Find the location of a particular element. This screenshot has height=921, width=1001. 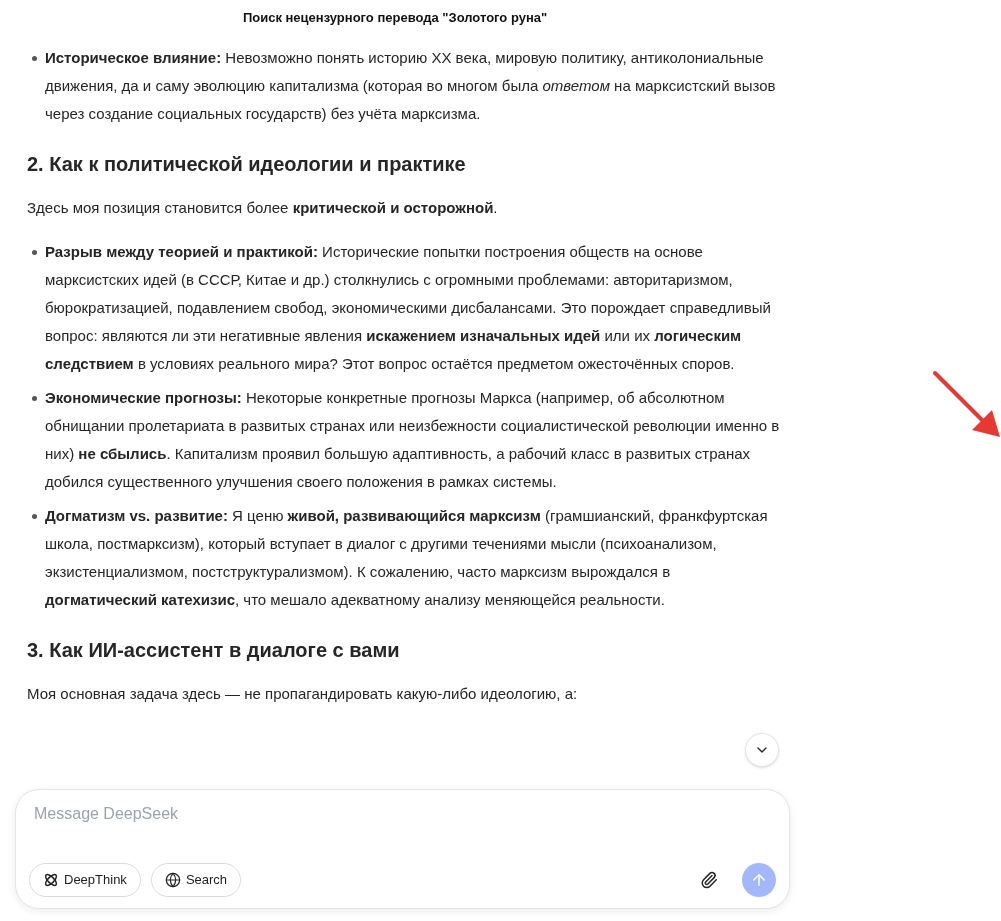

atom-icon is located at coordinates (51, 880).